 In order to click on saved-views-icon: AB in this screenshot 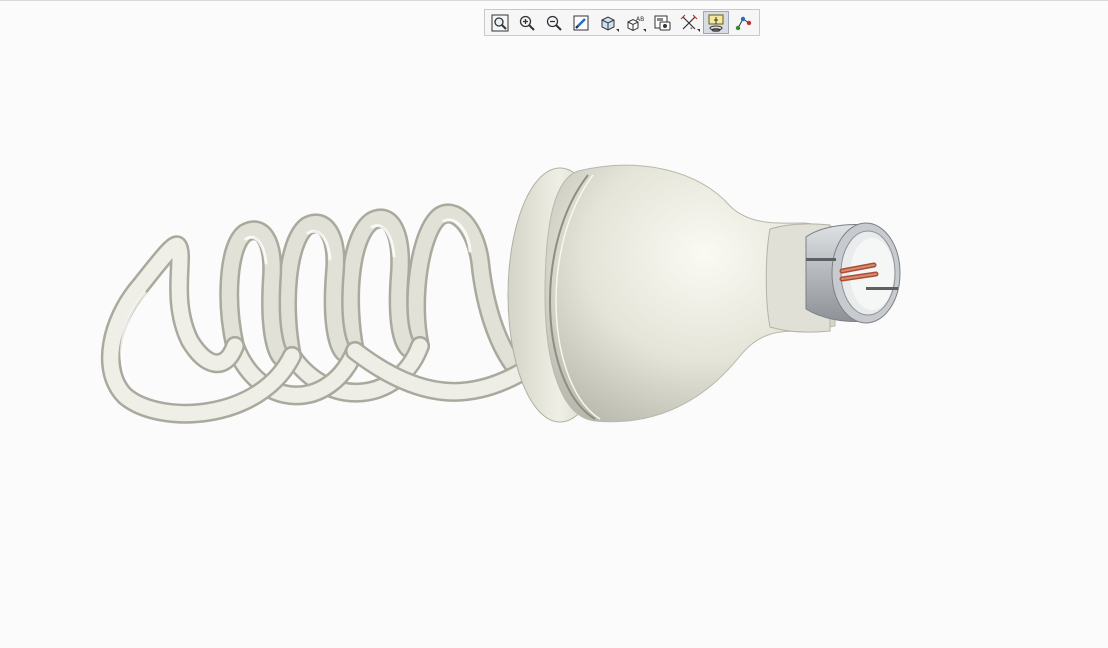, I will do `click(635, 23)`.